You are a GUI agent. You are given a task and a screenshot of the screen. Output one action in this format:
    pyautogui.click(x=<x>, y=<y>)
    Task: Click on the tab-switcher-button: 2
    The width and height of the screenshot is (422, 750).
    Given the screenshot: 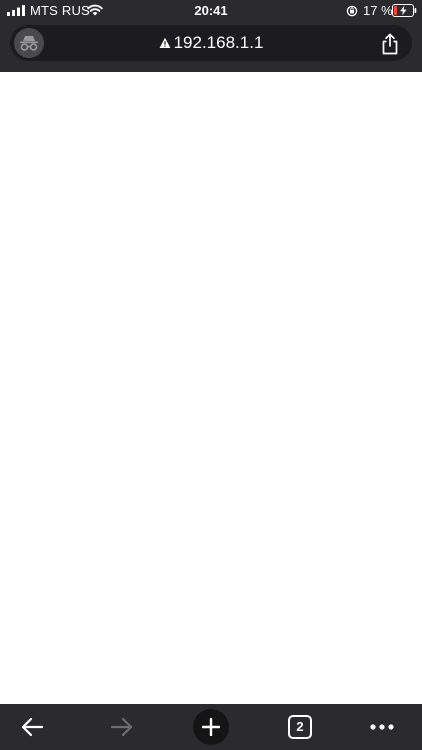 What is the action you would take?
    pyautogui.click(x=300, y=727)
    